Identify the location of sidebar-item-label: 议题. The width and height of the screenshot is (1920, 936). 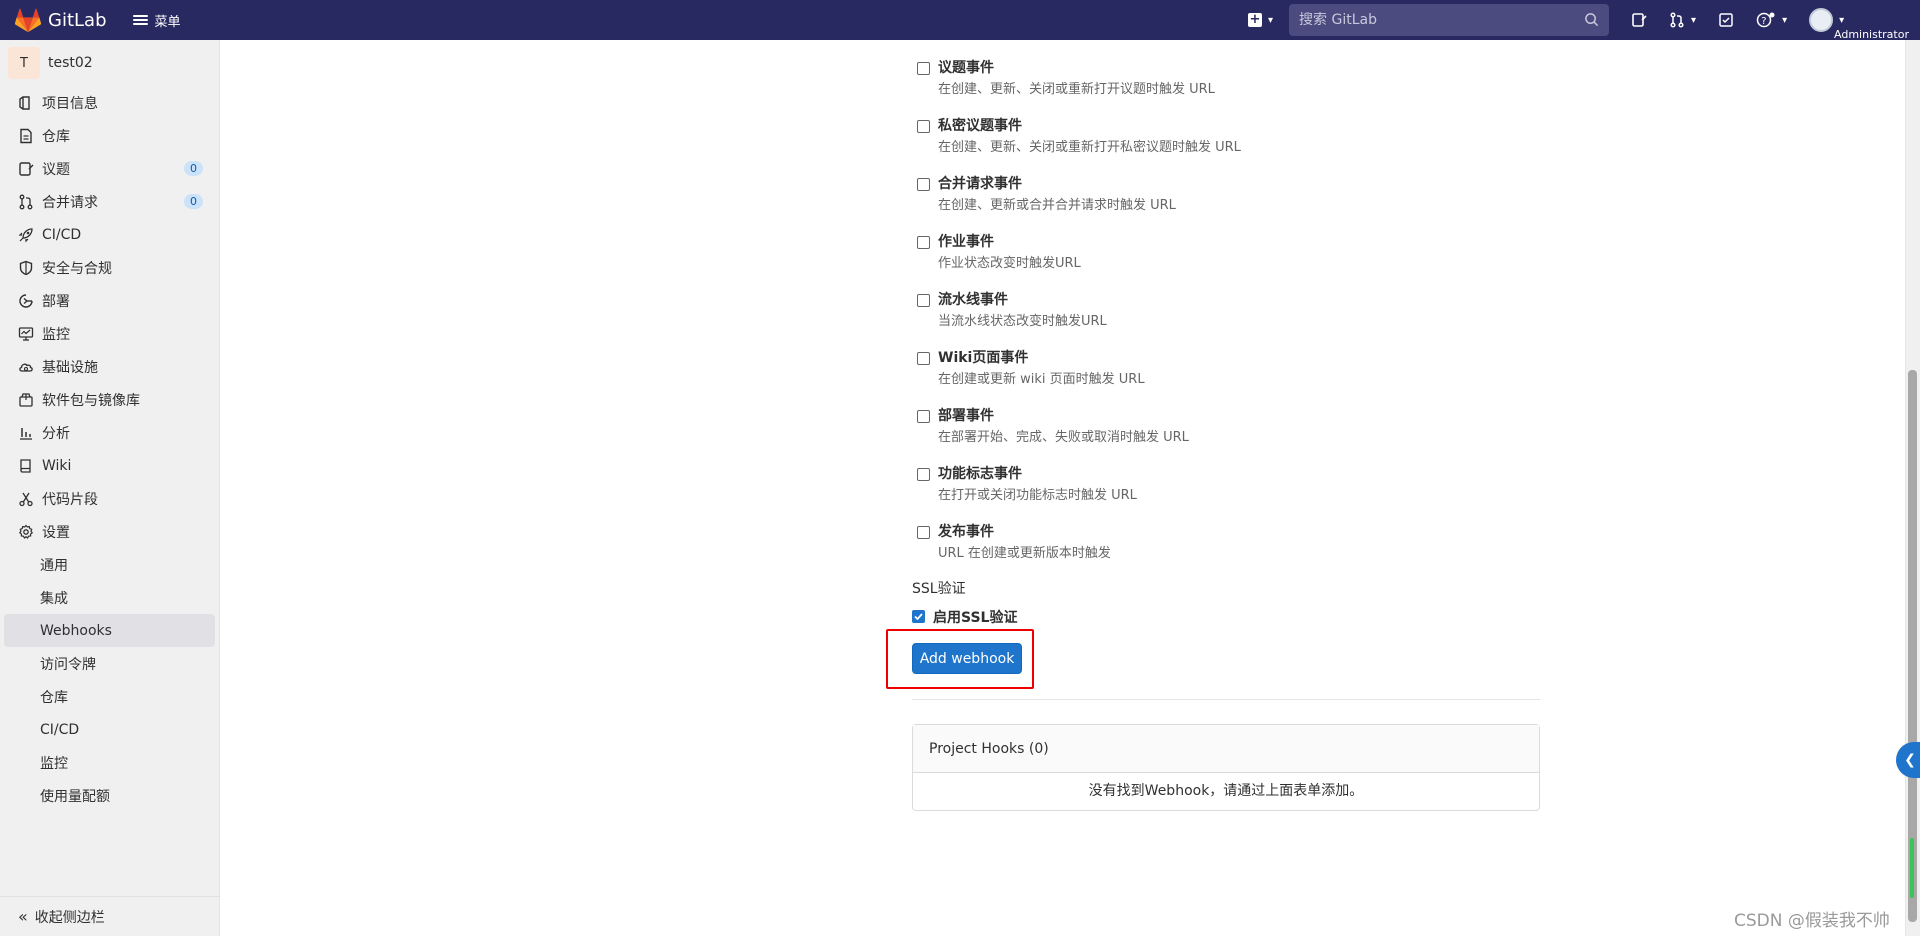
(56, 169).